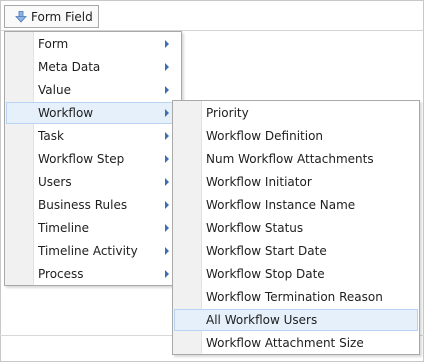  I want to click on menu-item-process: Process, so click(93, 274).